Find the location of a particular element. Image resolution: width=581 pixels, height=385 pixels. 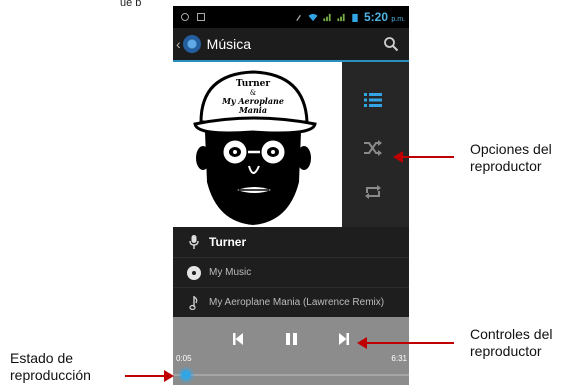

status-callout-line-2: reproducción is located at coordinates (50, 375).